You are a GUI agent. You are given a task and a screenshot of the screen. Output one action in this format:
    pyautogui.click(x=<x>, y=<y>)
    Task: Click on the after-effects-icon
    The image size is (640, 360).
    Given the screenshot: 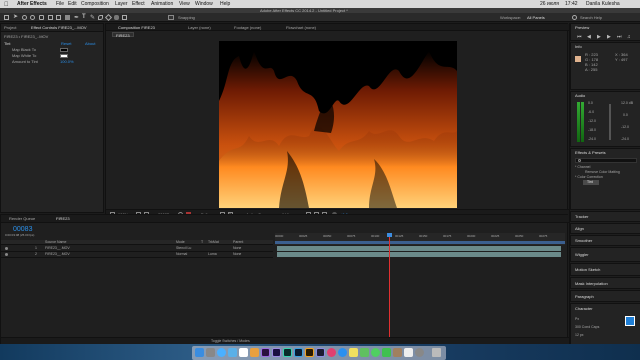 What is the action you would take?
    pyautogui.click(x=276, y=352)
    